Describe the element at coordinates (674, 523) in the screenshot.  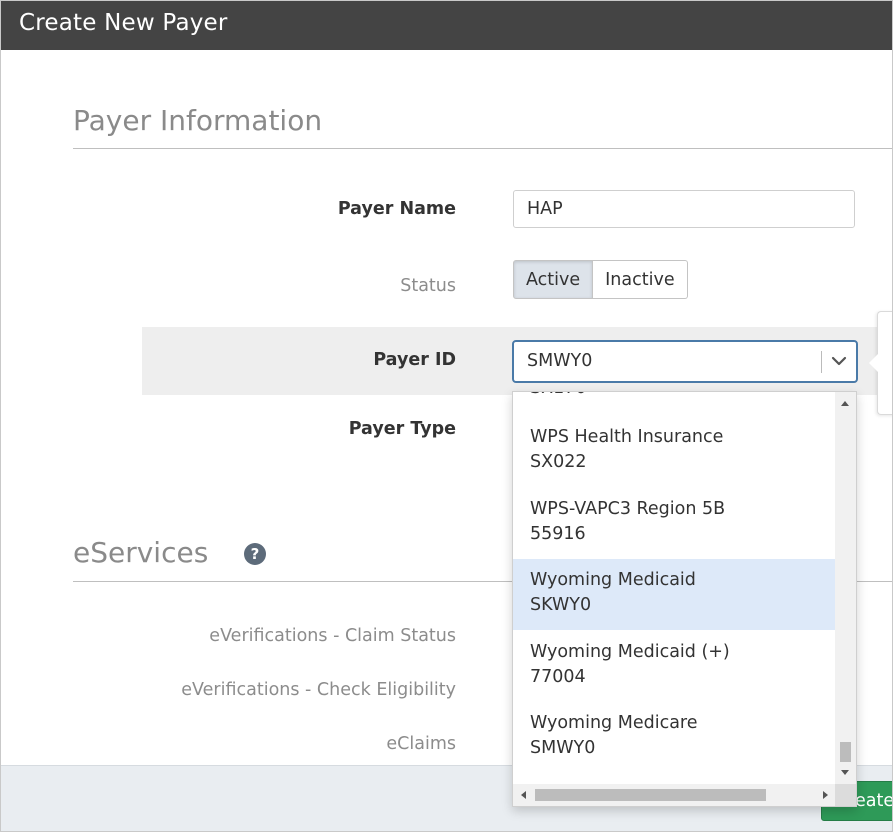
I see `dropdown-option: WPS-VAPC3 Region 5B 55916` at that location.